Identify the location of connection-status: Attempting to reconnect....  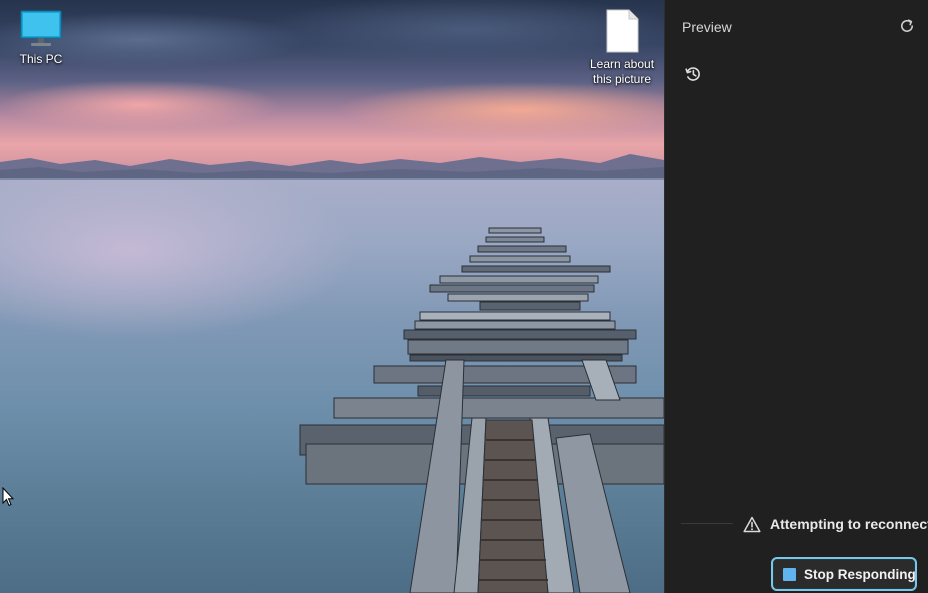
(804, 525).